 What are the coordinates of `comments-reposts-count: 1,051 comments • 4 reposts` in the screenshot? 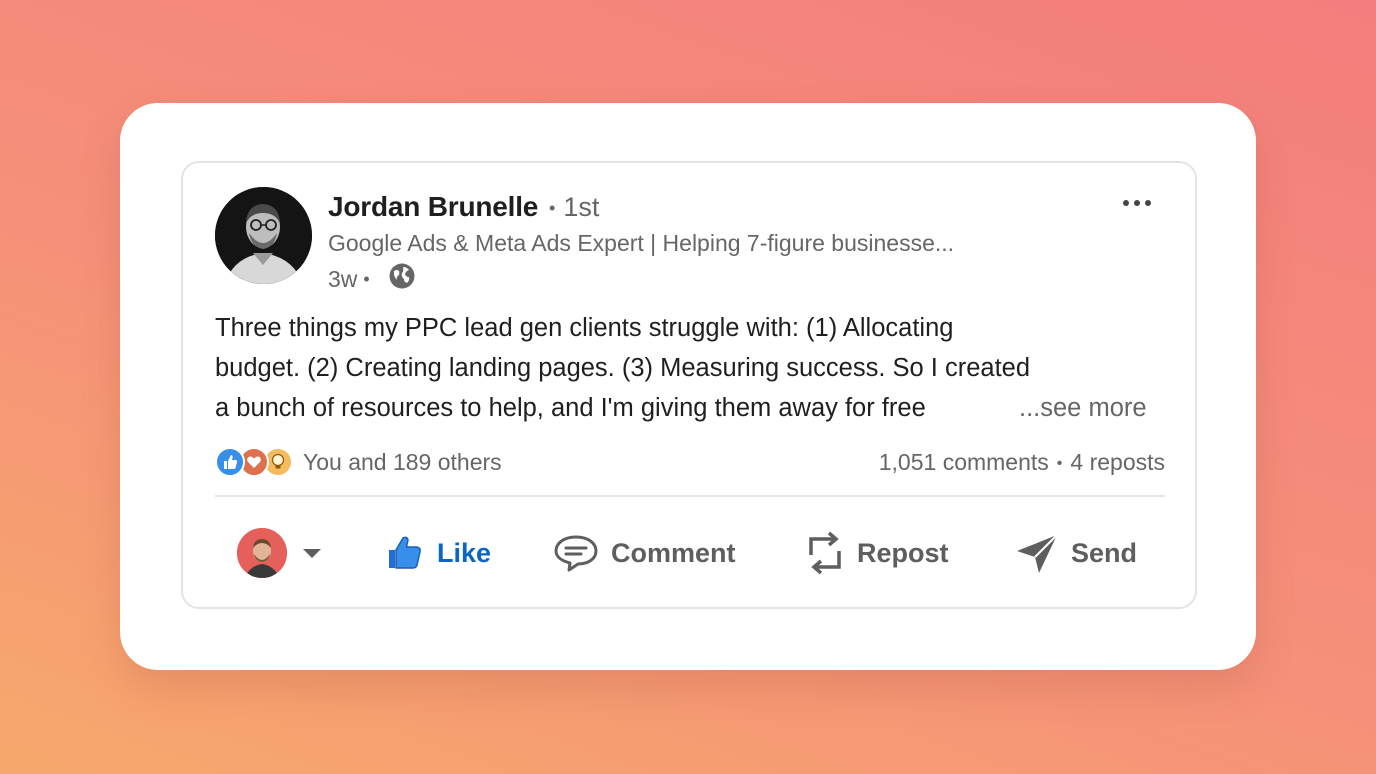 It's located at (1022, 462).